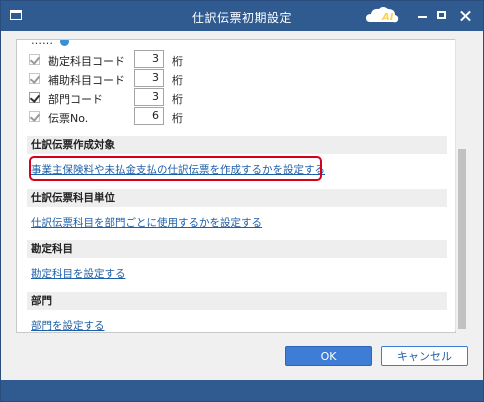 The image size is (484, 402). Describe the element at coordinates (462, 239) in the screenshot. I see `scrollbar-thumb` at that location.